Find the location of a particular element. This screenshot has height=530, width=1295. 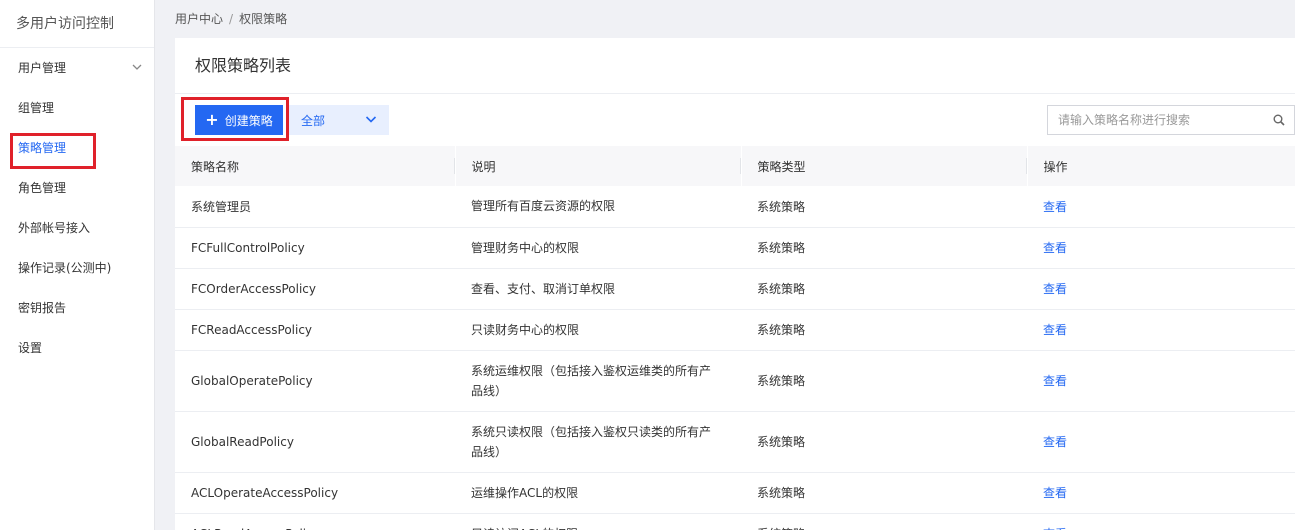

policy-name: GlobalOperatePolicy is located at coordinates (315, 381).